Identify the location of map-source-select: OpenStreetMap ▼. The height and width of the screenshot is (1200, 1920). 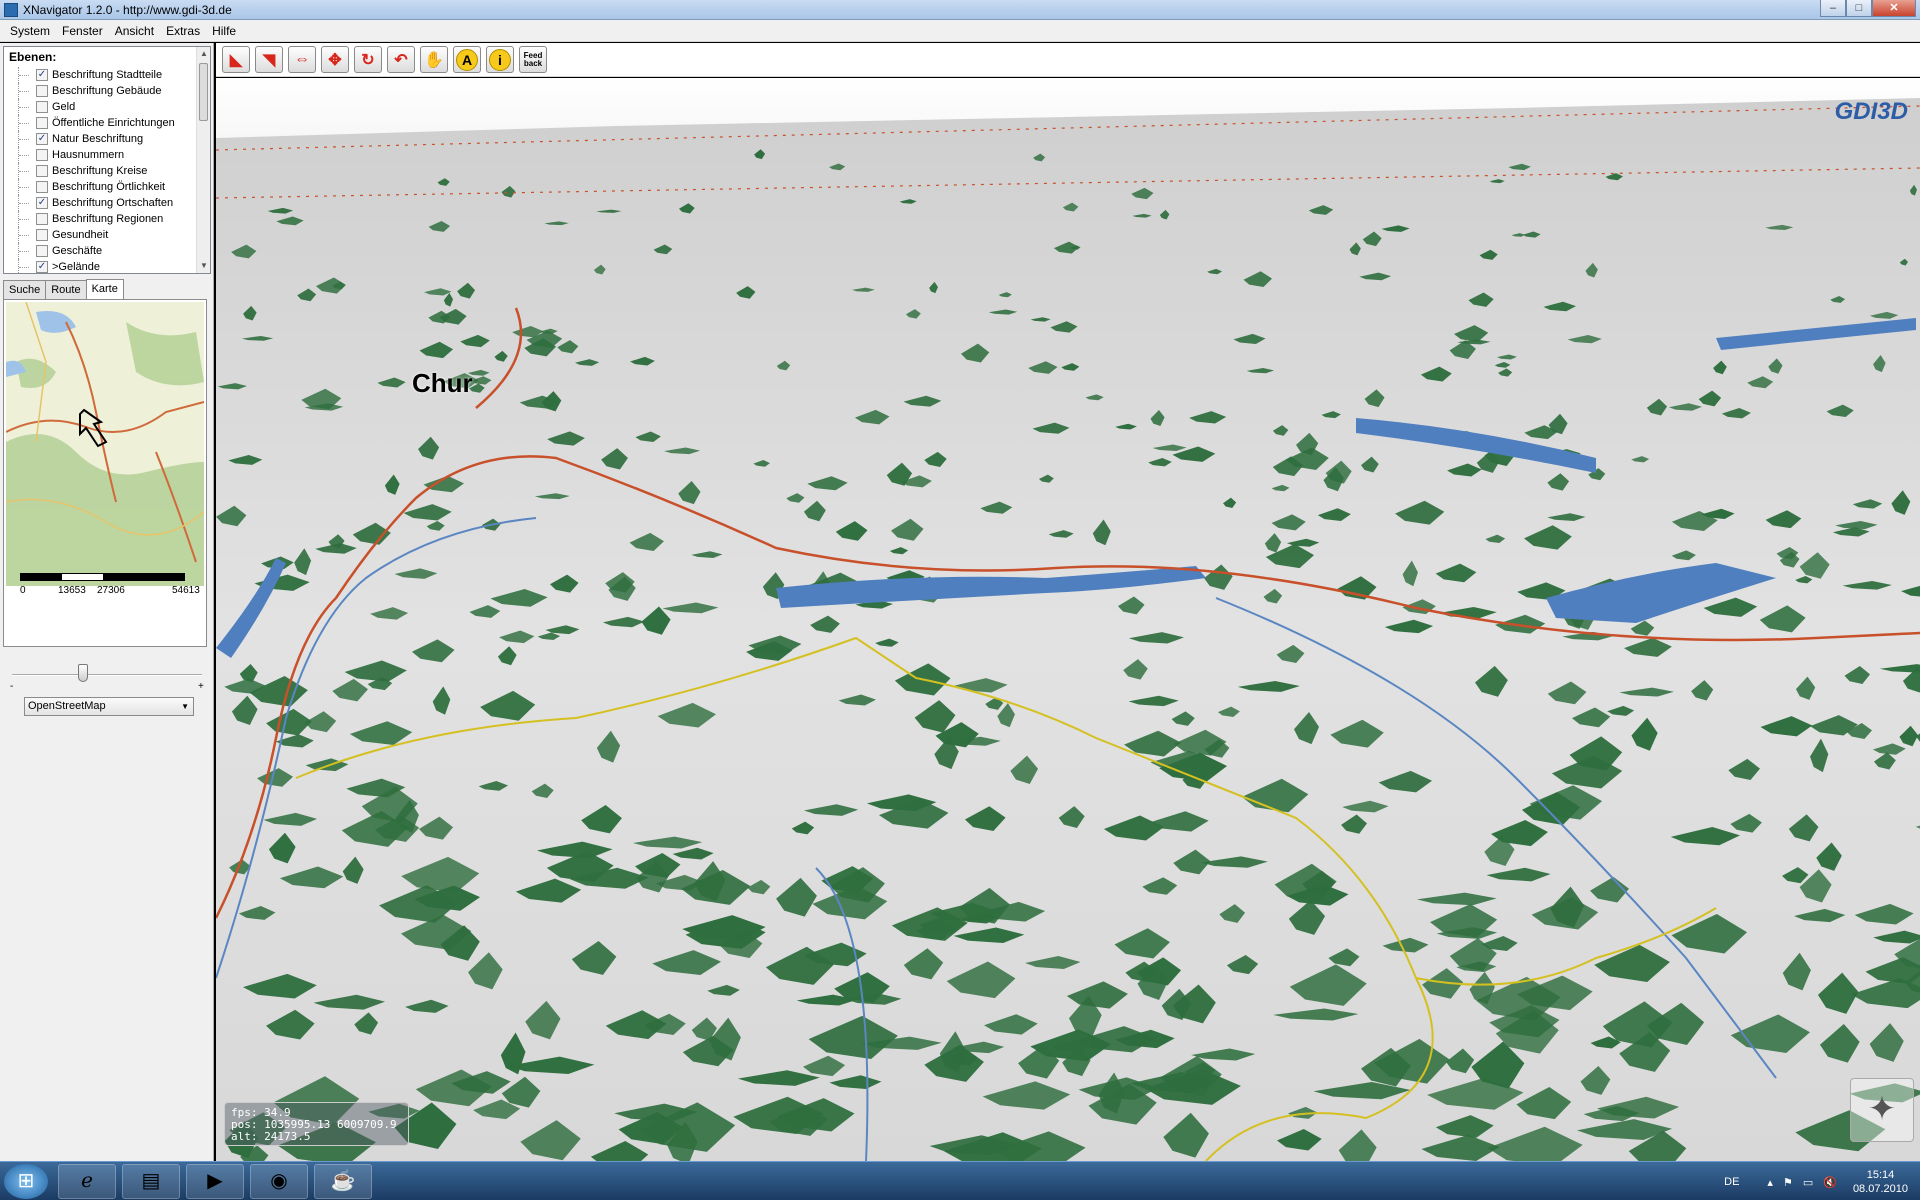
(109, 706).